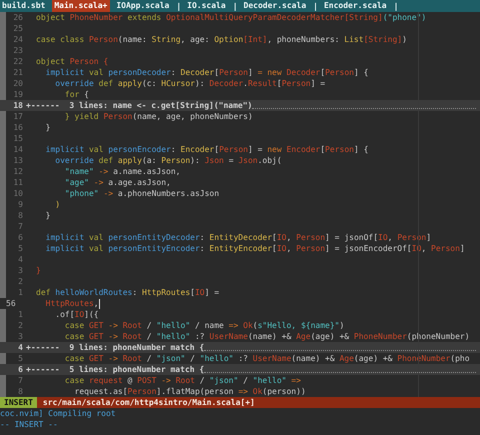 Image resolution: width=480 pixels, height=435 pixels. What do you see at coordinates (17, 94) in the screenshot?
I see `line-number: 19` at bounding box center [17, 94].